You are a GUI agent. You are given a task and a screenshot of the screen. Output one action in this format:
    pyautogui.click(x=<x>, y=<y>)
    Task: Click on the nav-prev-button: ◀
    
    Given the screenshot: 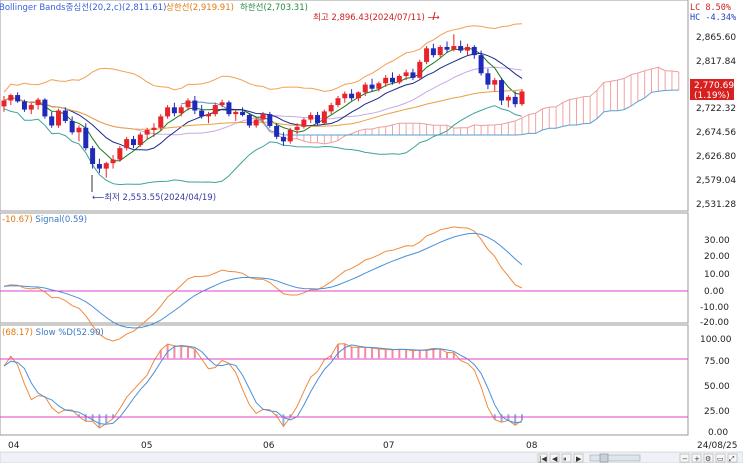 What is the action you would take?
    pyautogui.click(x=554, y=458)
    